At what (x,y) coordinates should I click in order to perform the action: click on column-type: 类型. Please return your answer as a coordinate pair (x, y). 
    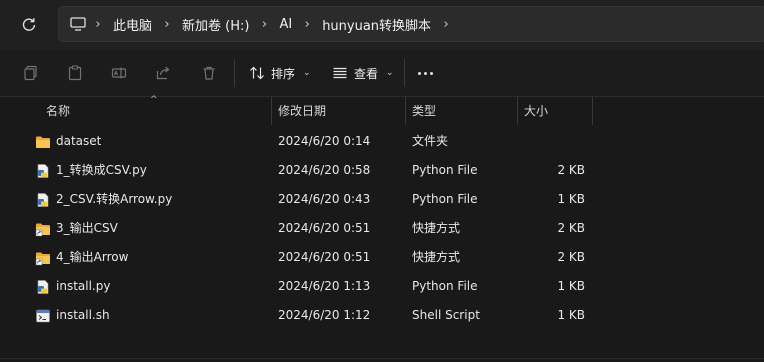
    Looking at the image, I should click on (462, 111).